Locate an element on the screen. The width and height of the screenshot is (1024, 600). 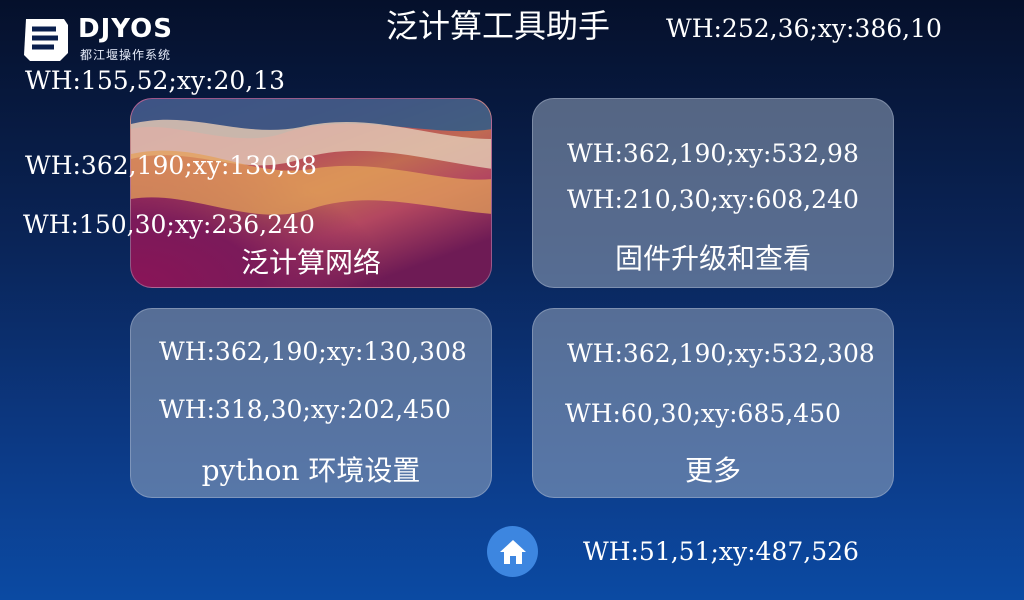
logo-subtitle: 都江堰操作系统 is located at coordinates (126, 55).